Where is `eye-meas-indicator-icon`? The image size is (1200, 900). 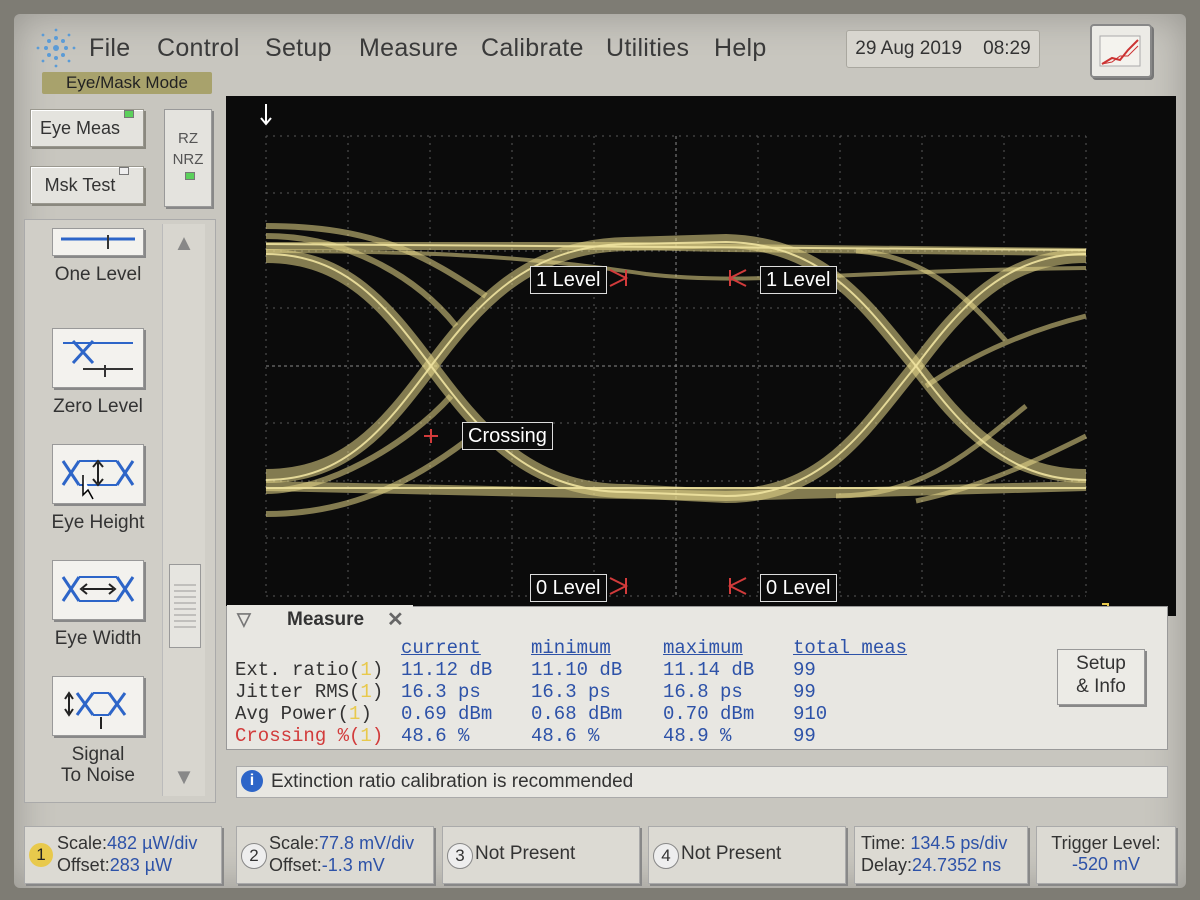 eye-meas-indicator-icon is located at coordinates (129, 114).